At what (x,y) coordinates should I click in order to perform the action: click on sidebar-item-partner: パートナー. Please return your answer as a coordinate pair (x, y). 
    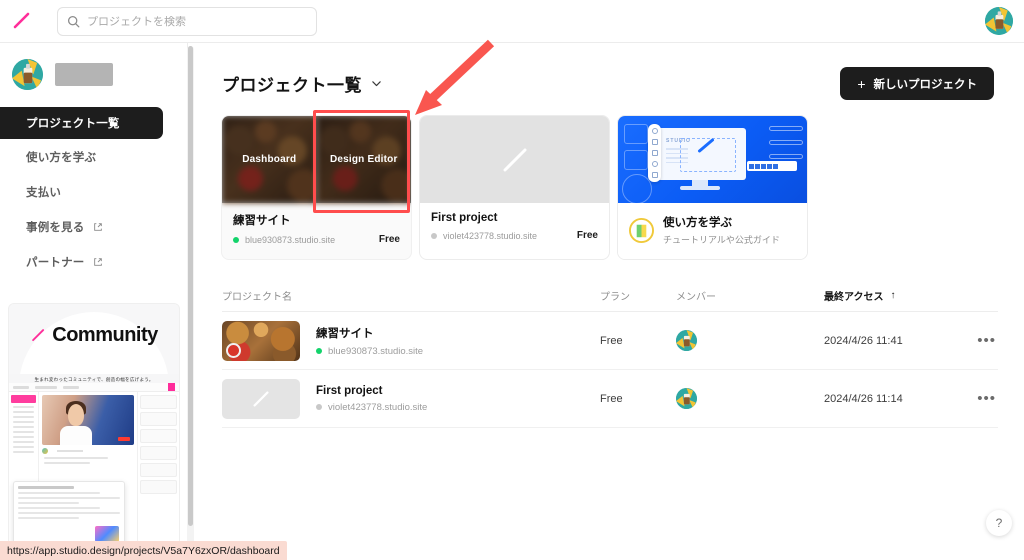
    Looking at the image, I should click on (93, 261).